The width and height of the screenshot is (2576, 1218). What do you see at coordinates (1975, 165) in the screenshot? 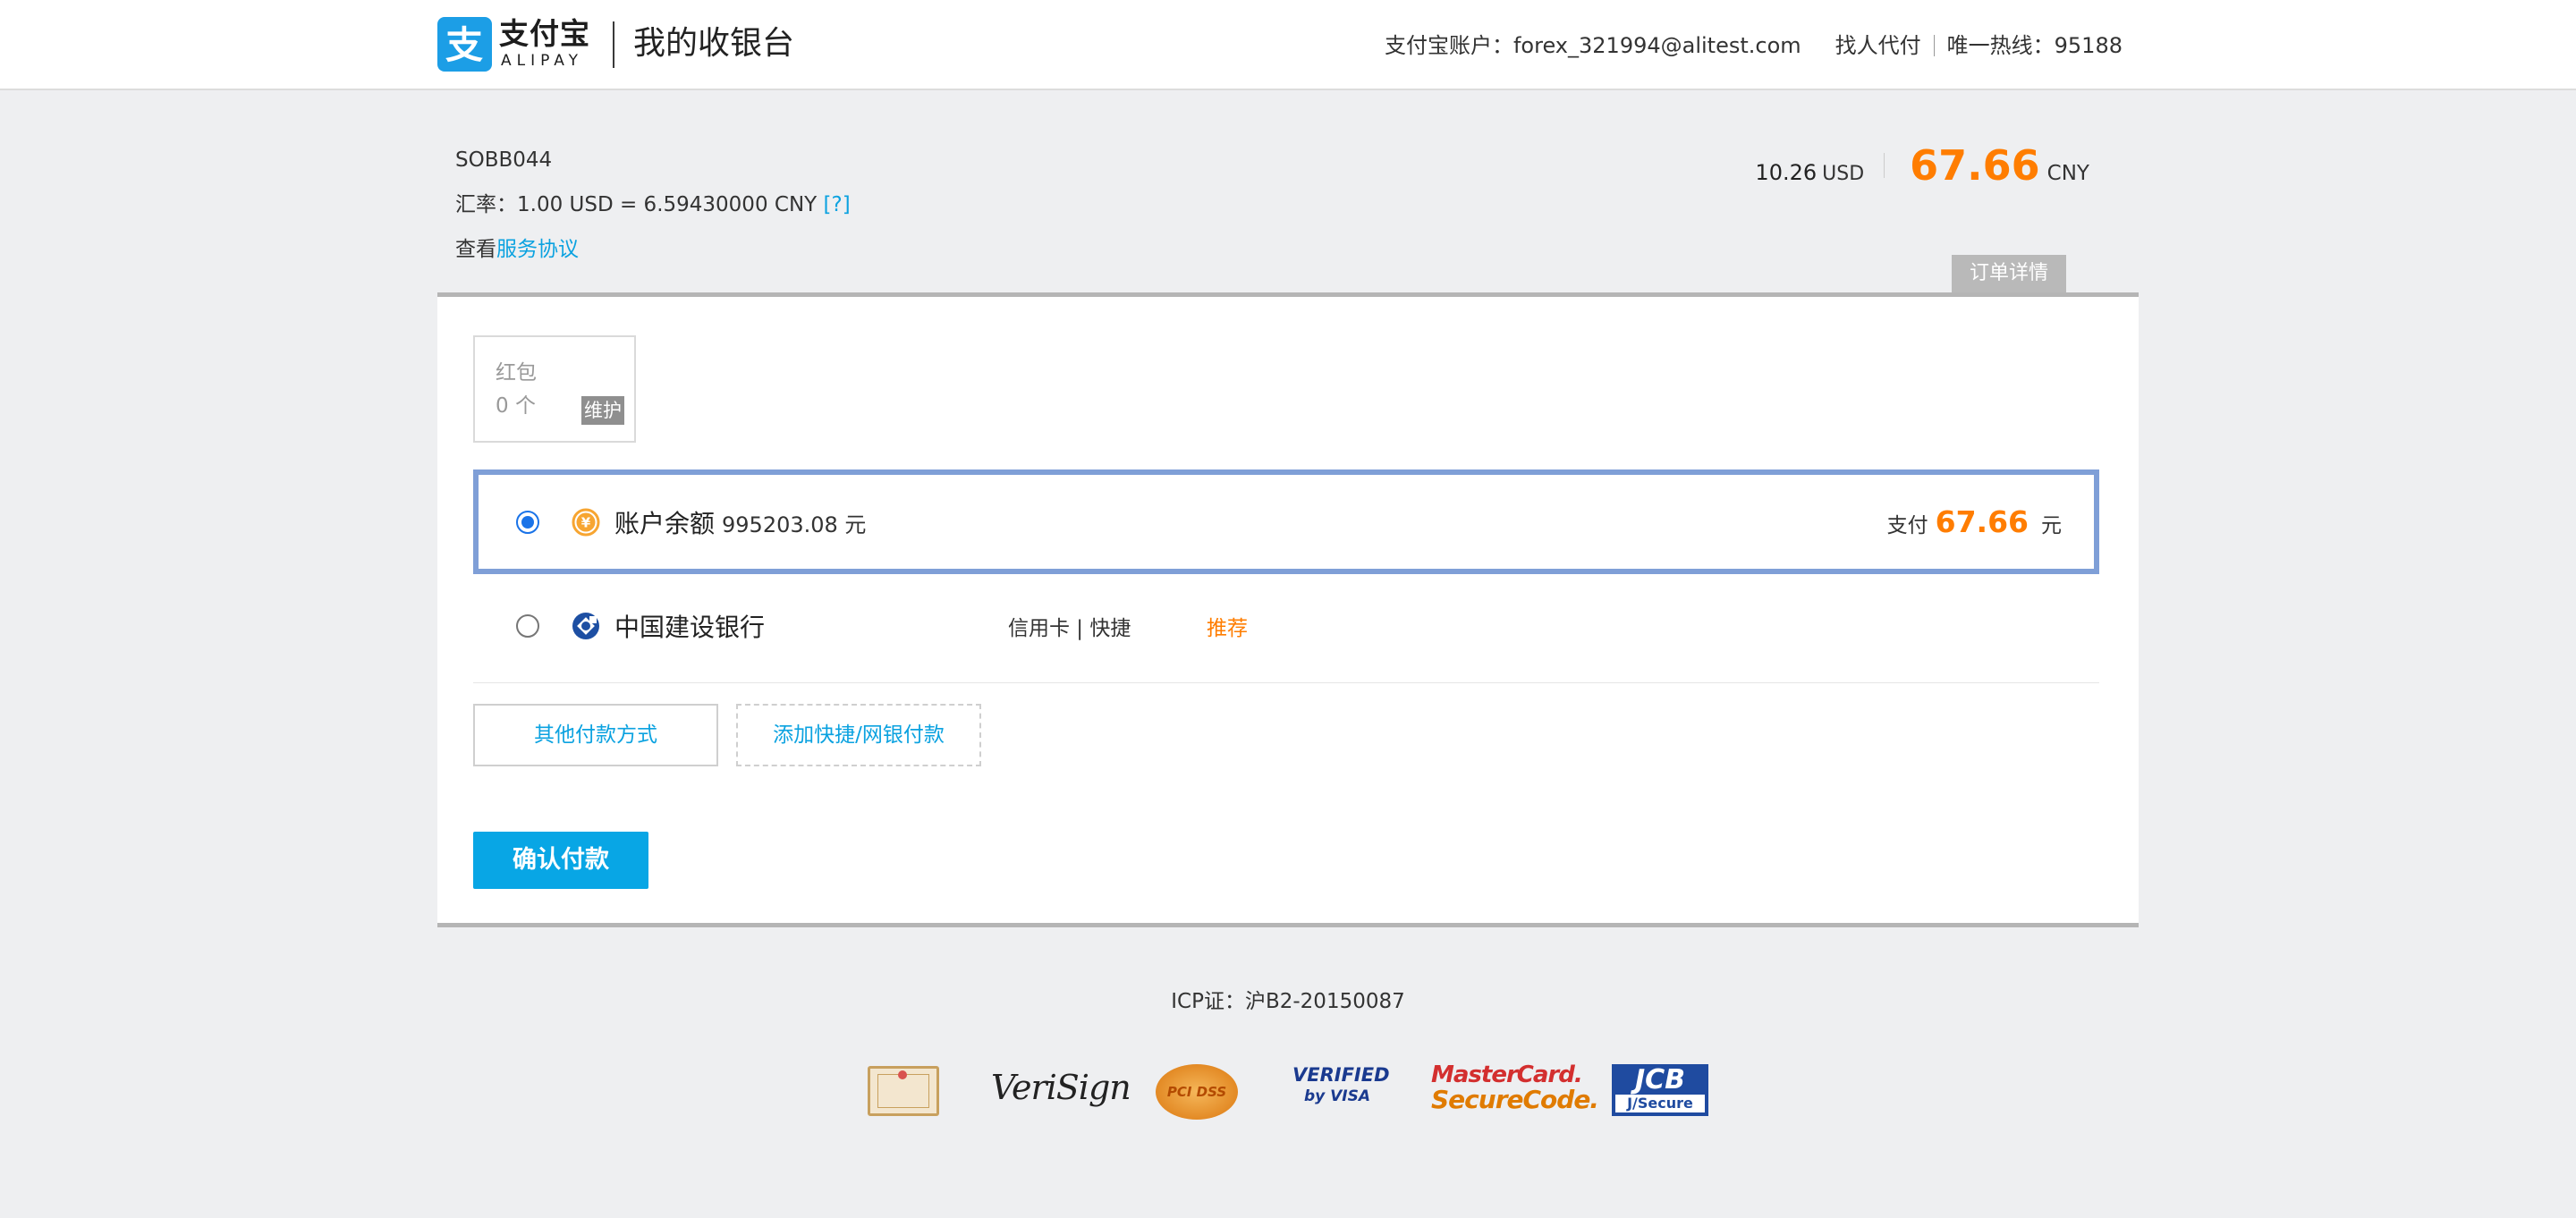
I see `cny-amount: 67.66` at bounding box center [1975, 165].